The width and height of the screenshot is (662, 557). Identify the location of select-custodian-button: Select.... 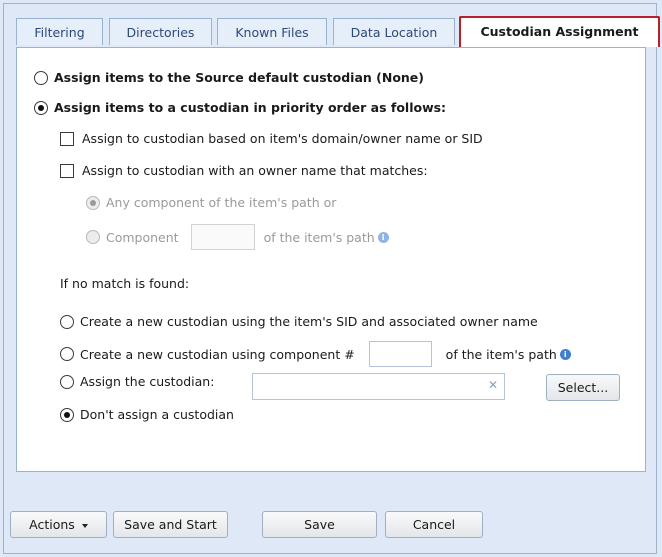
(583, 387).